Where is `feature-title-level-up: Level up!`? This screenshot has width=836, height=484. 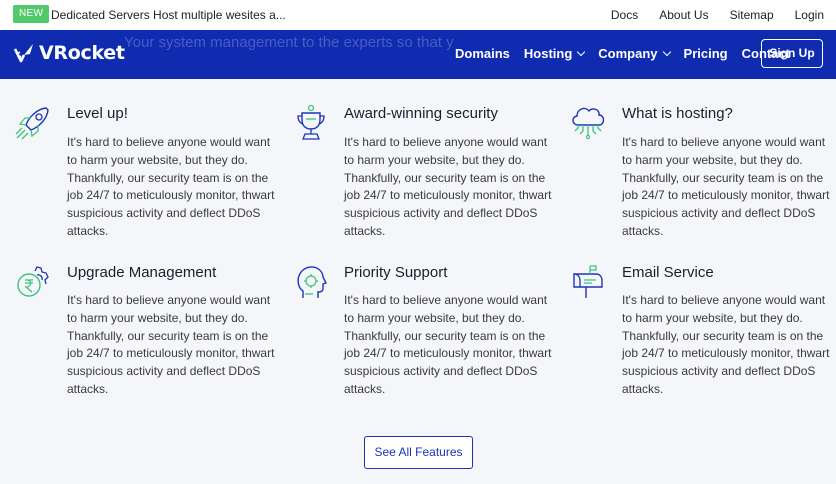 feature-title-level-up: Level up! is located at coordinates (97, 113).